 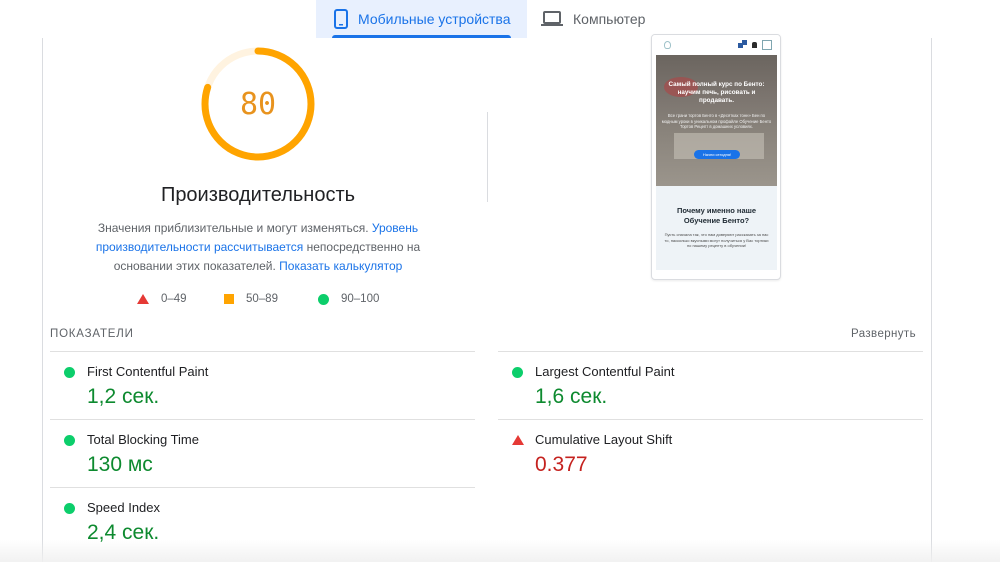 I want to click on site-logo-icon, so click(x=667, y=45).